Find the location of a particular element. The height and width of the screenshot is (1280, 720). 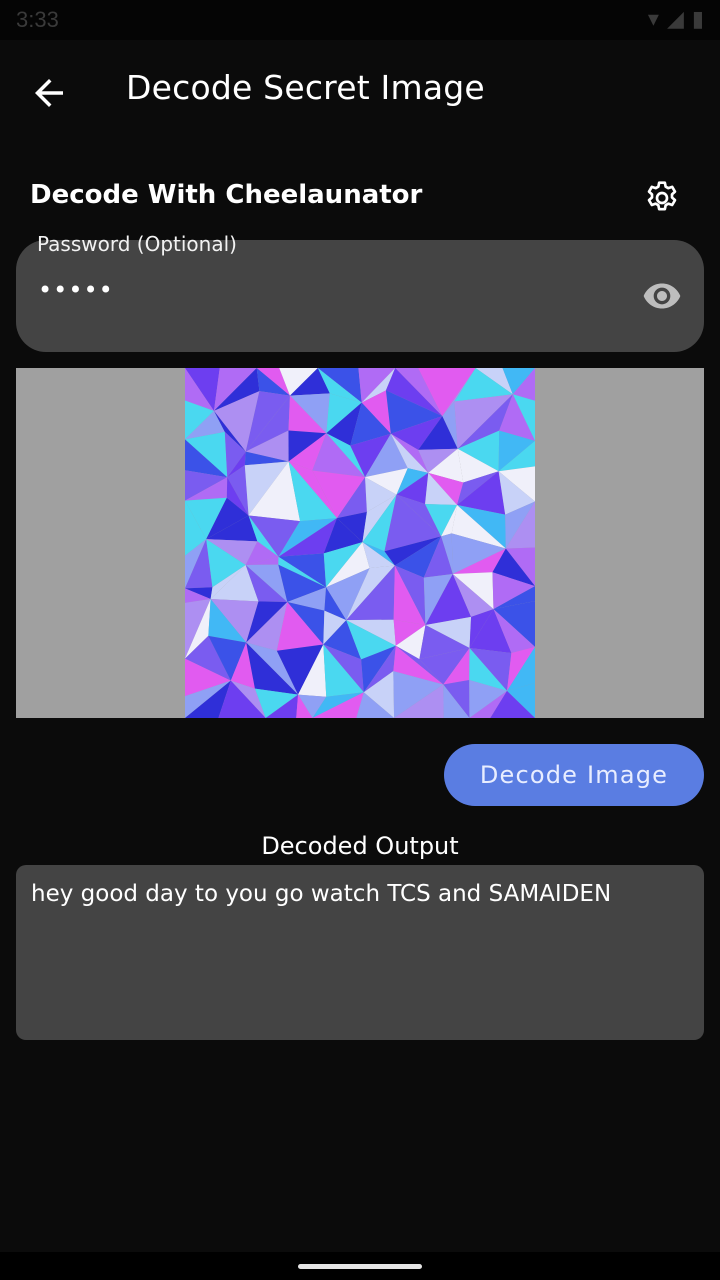

secret-image is located at coordinates (360, 543).